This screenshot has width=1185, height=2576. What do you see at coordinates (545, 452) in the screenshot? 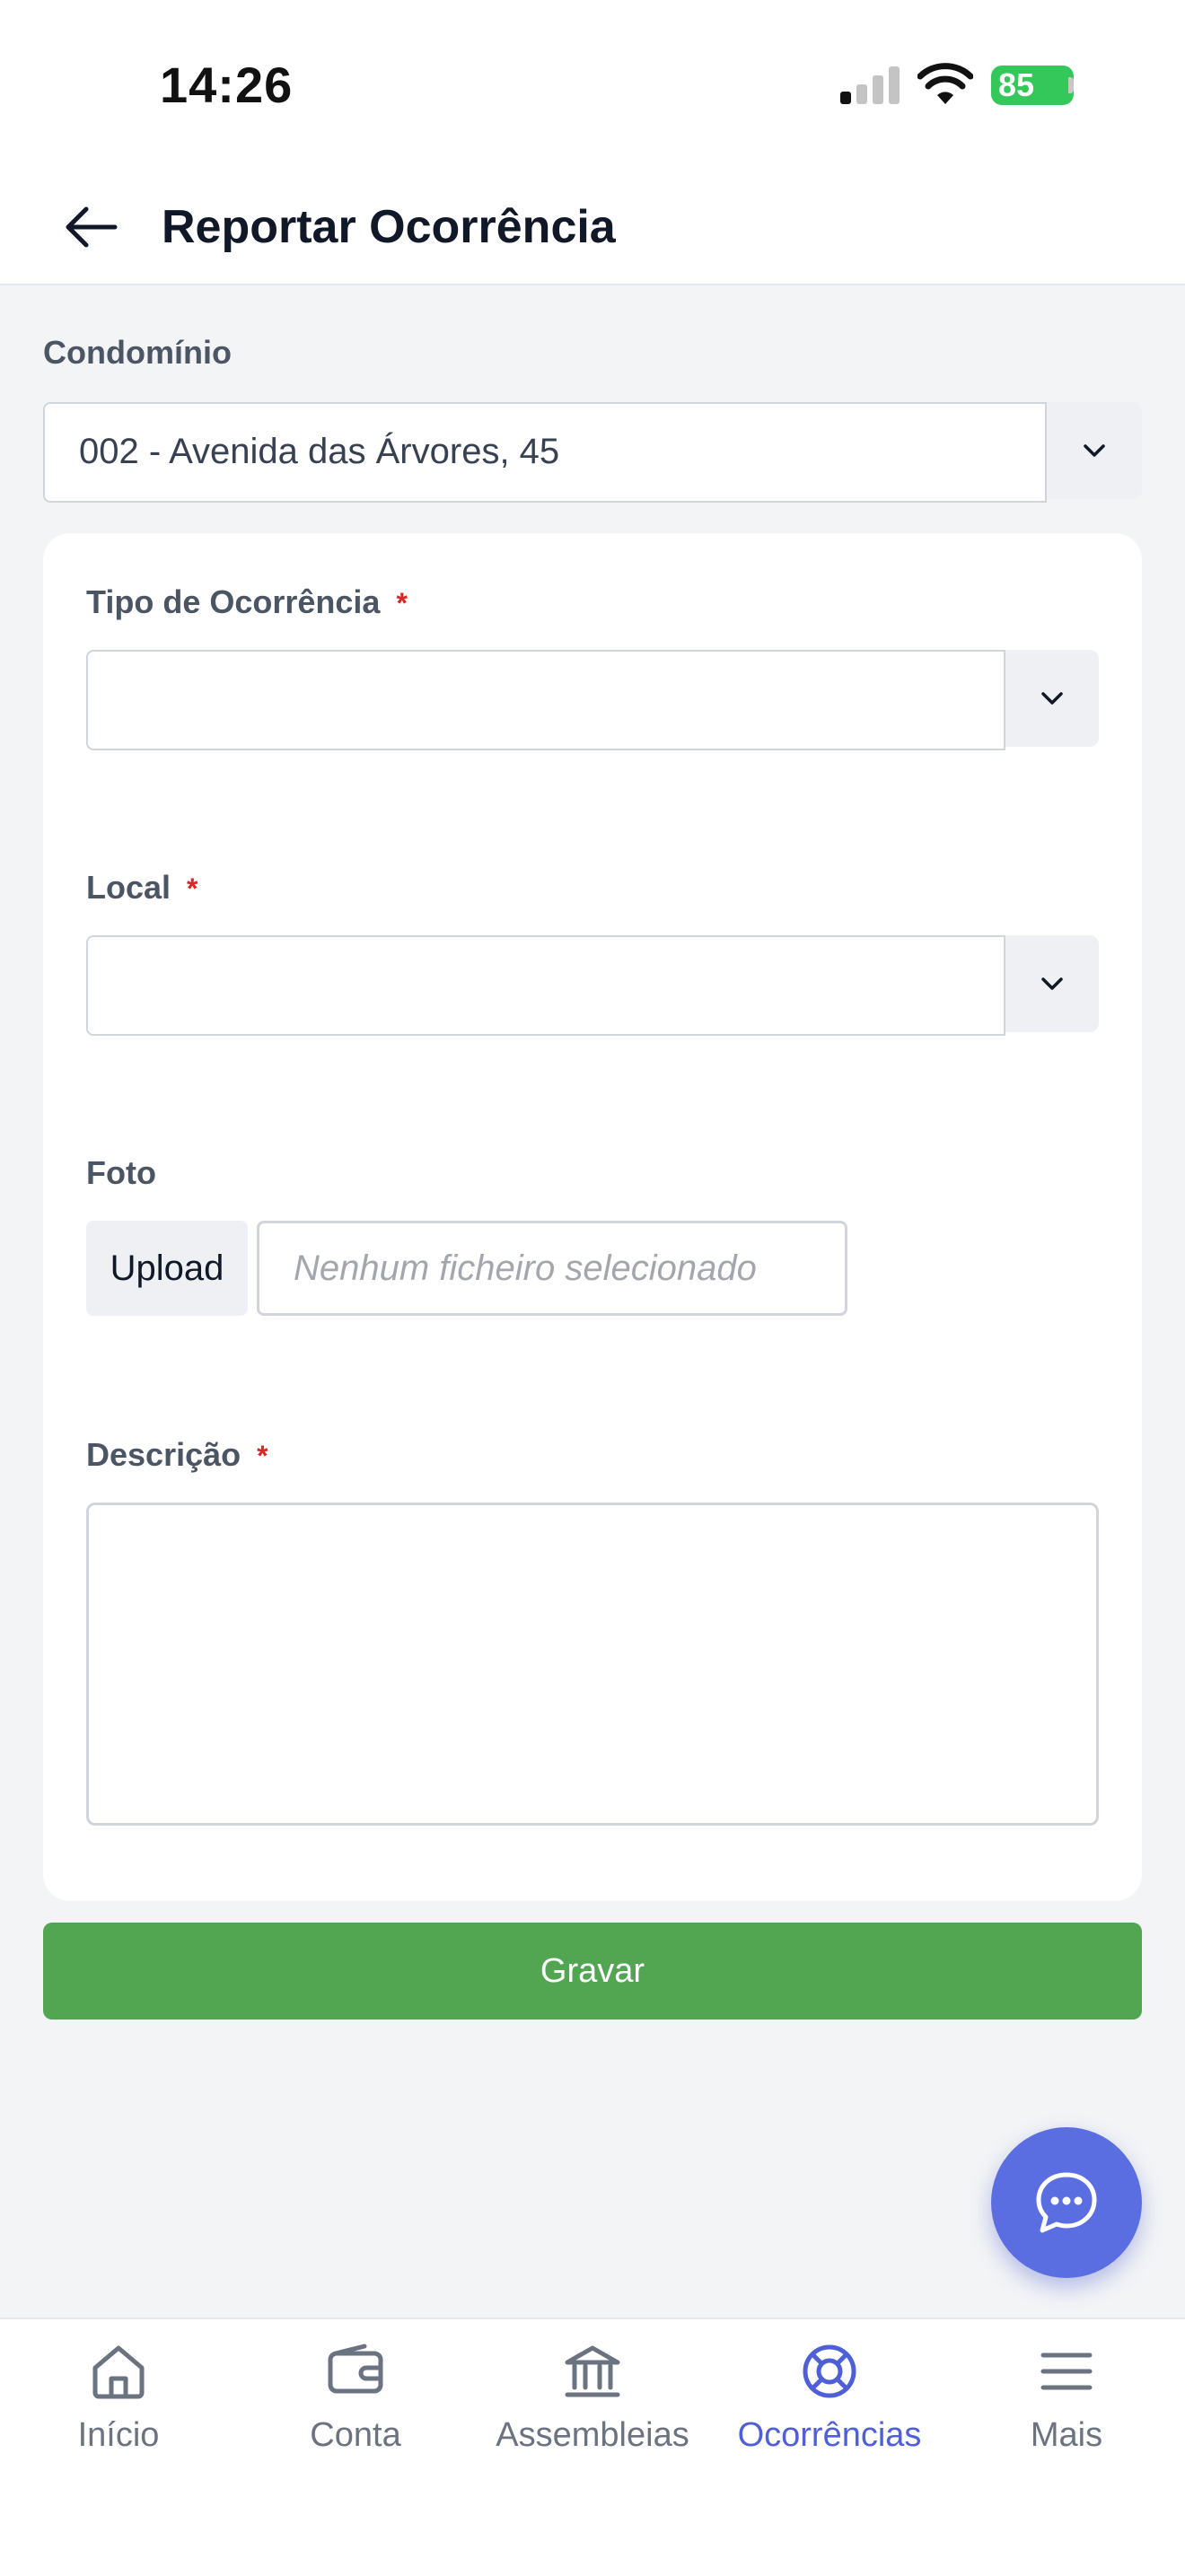
I see `condominio-select: 002 - Avenida das Árvores, 45` at bounding box center [545, 452].